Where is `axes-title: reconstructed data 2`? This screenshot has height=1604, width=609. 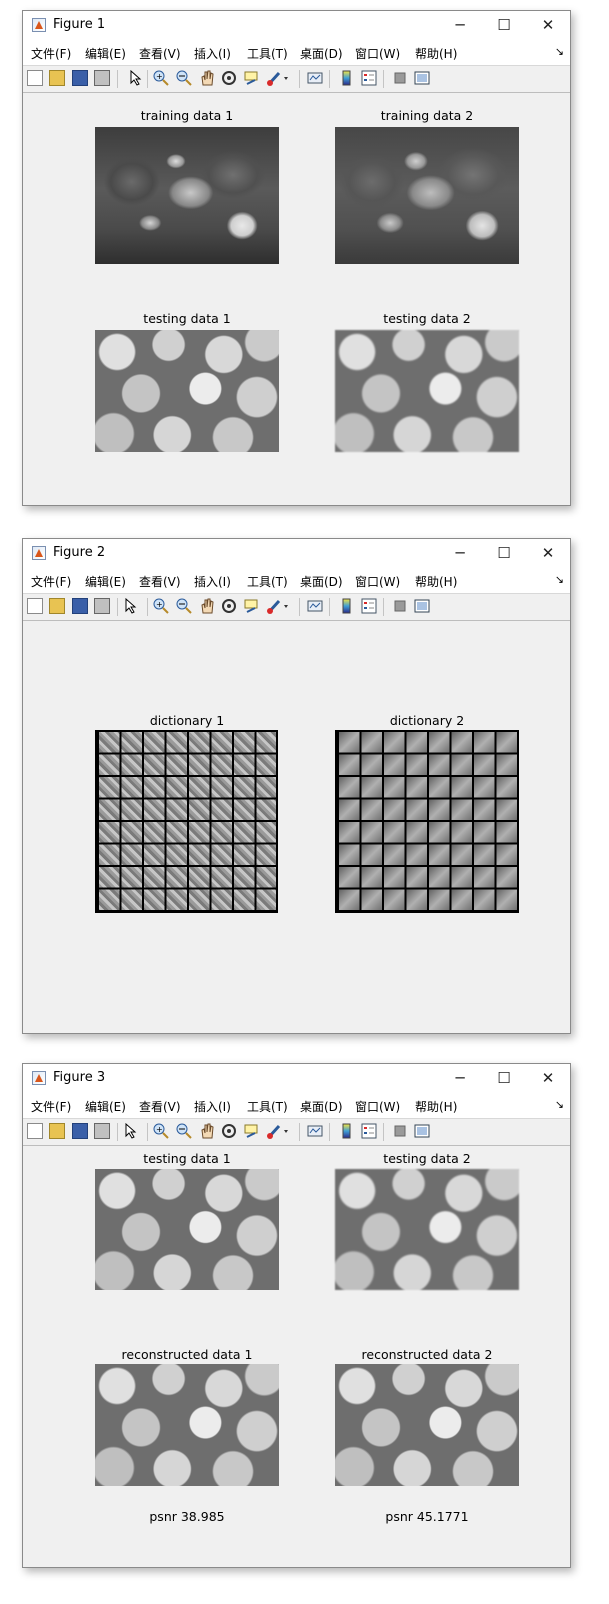
axes-title: reconstructed data 2 is located at coordinates (427, 1354).